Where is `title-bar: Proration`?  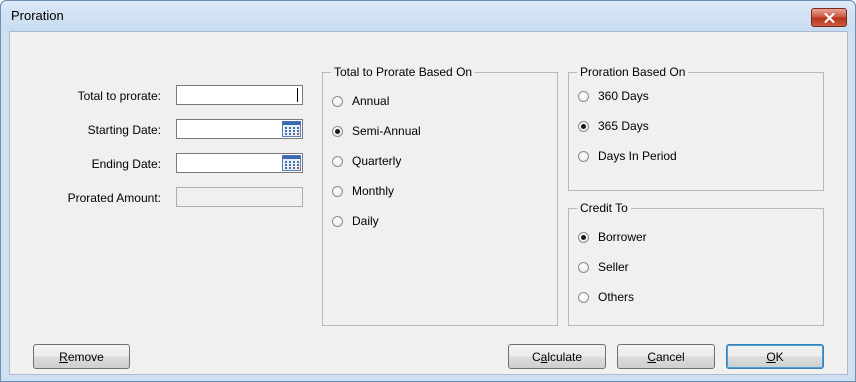
title-bar: Proration is located at coordinates (428, 16).